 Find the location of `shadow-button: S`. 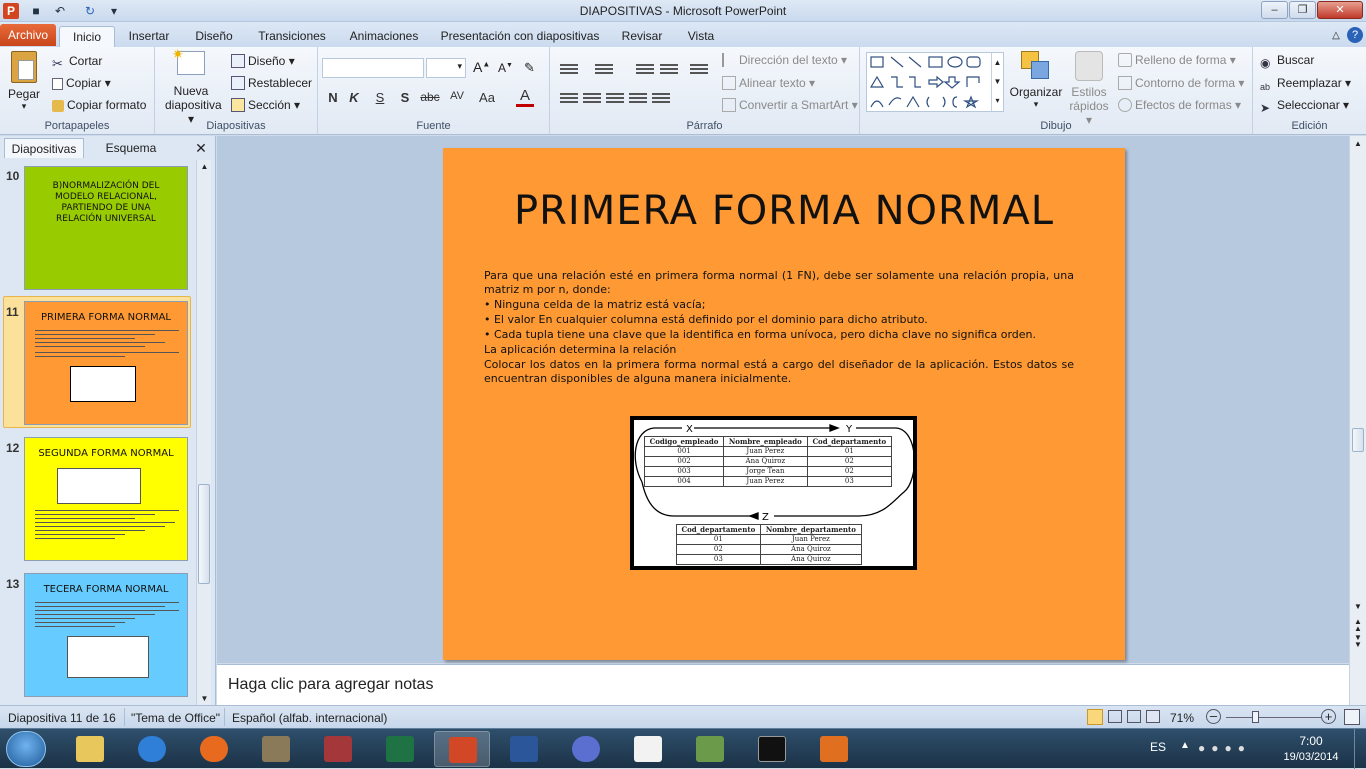

shadow-button: S is located at coordinates (405, 97).